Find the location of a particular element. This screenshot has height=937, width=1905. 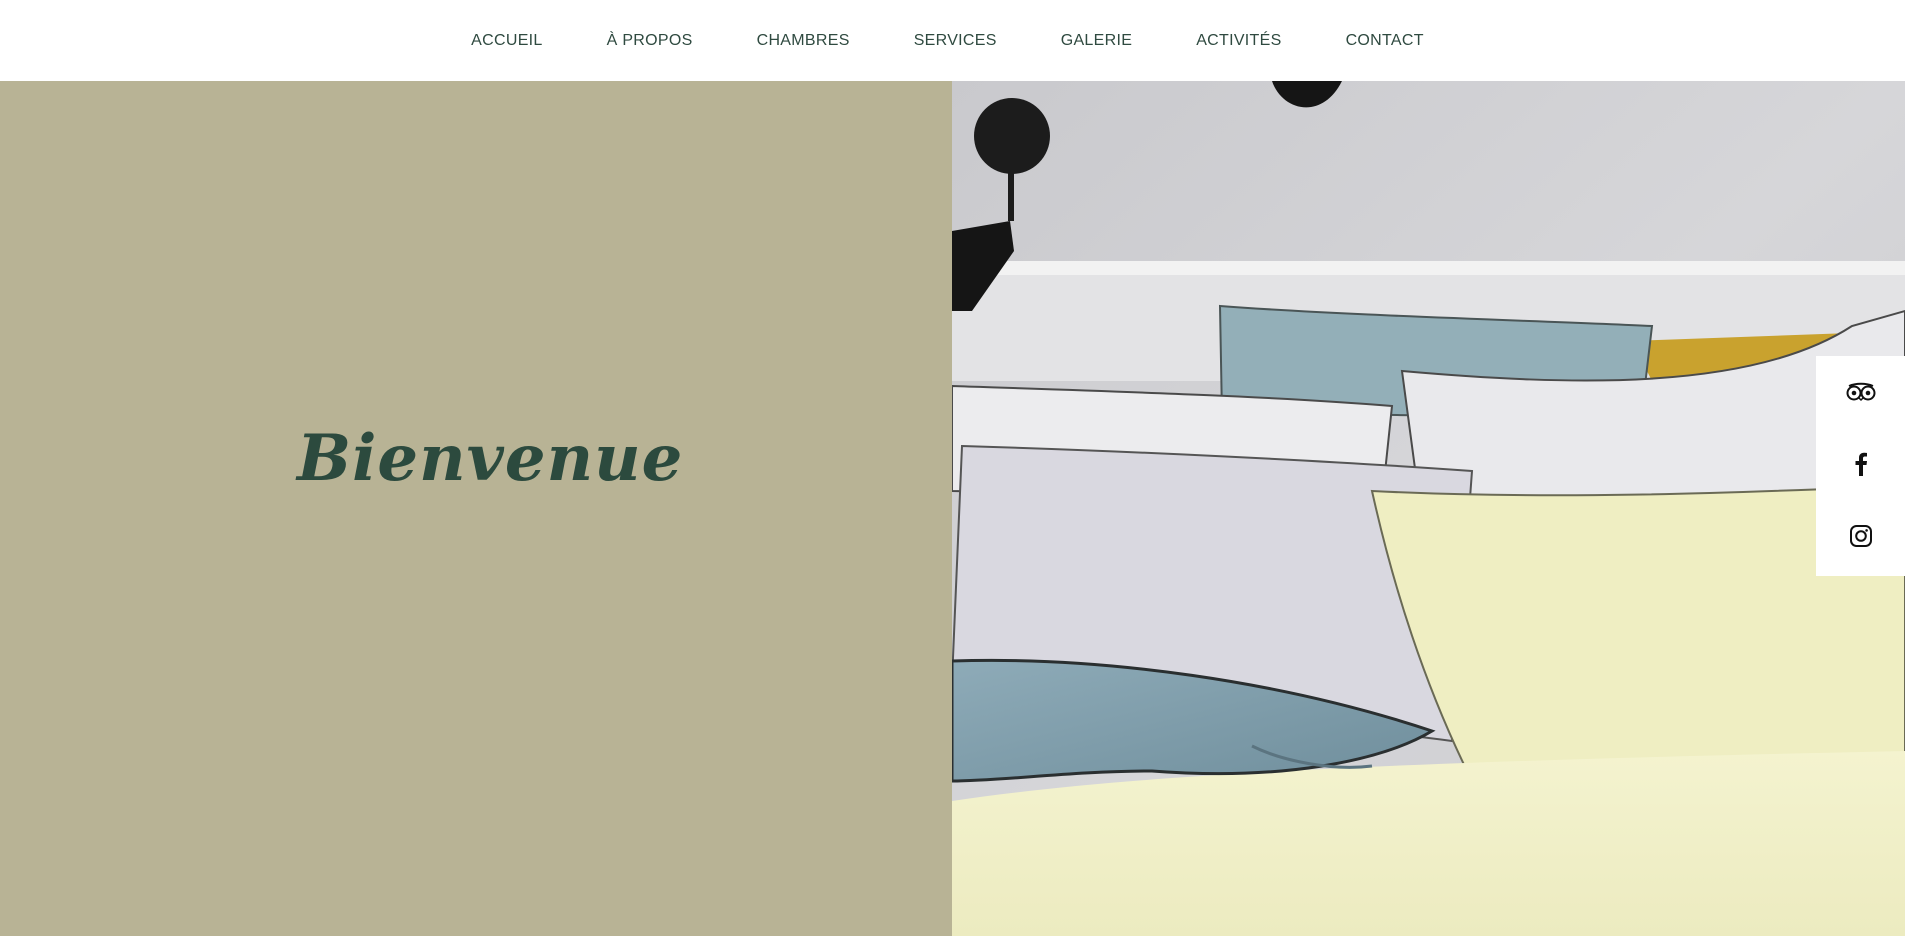

nav-item-chambres: CHAMBRES is located at coordinates (803, 41).